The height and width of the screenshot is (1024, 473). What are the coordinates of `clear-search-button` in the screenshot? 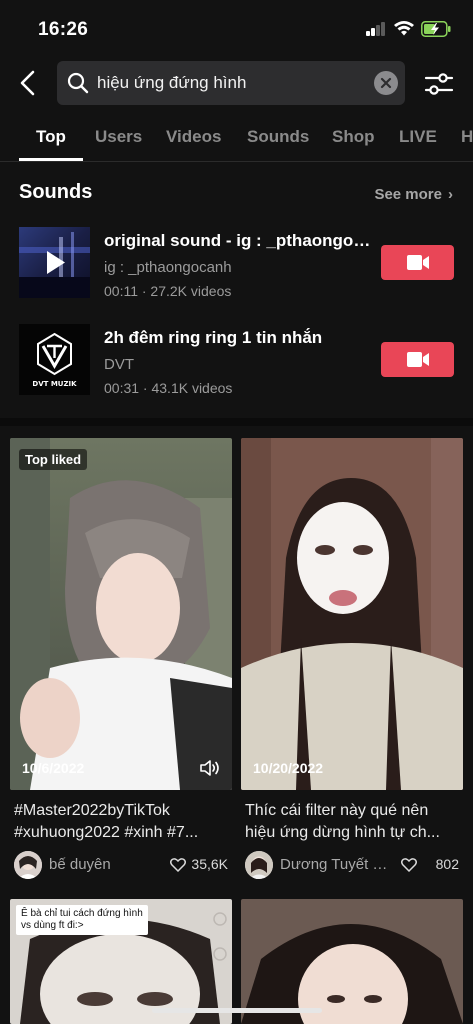 It's located at (386, 83).